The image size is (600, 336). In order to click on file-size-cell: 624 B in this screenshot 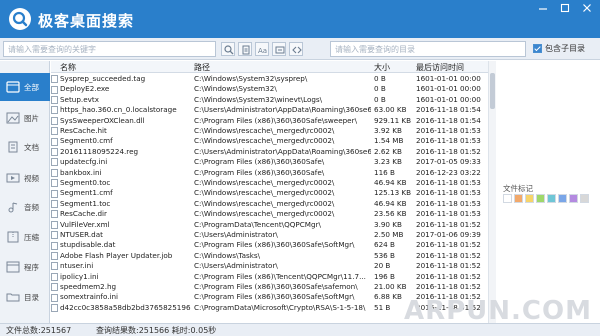, I will do `click(384, 245)`.